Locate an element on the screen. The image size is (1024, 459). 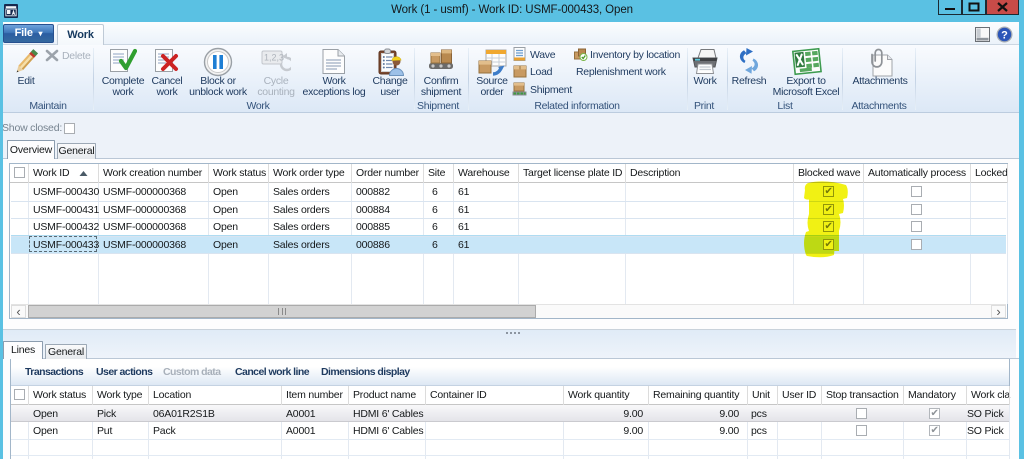
svg-text: 1,2,3 is located at coordinates (274, 58).